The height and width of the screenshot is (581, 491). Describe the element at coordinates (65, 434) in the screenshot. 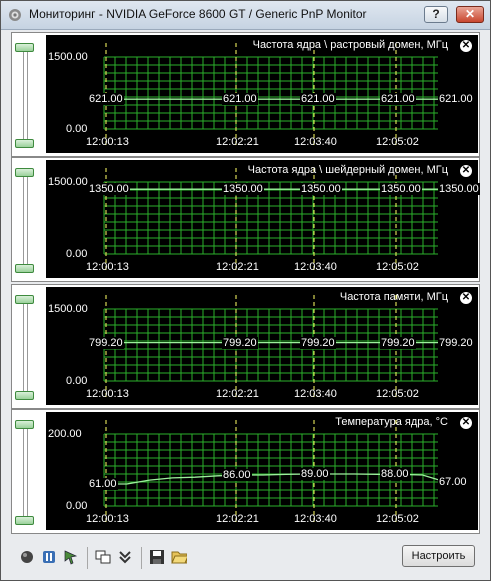

I see `y-axis-max-label: 200.00` at that location.